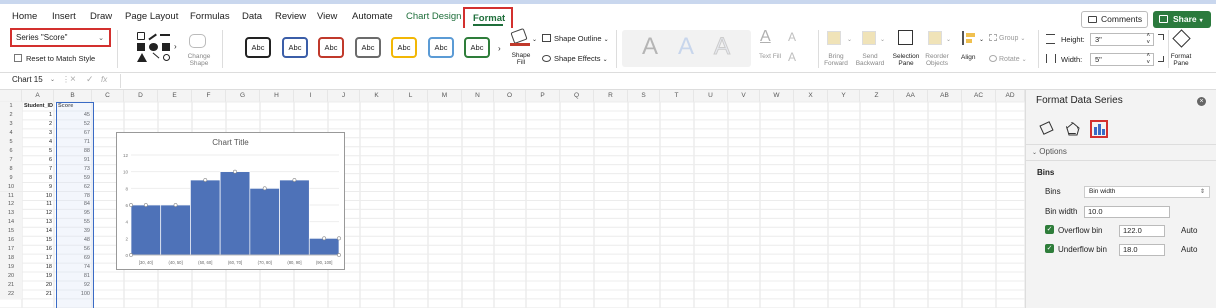 This screenshot has width=1216, height=308. Describe the element at coordinates (11, 285) in the screenshot. I see `row-header: 21` at that location.